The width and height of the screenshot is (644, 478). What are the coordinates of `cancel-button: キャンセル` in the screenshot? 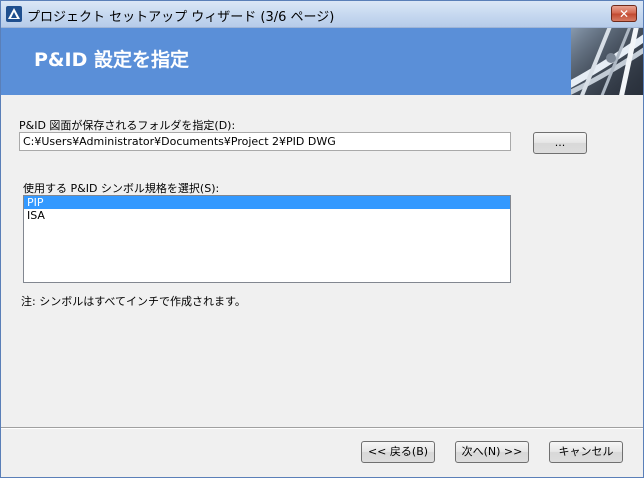 It's located at (586, 452).